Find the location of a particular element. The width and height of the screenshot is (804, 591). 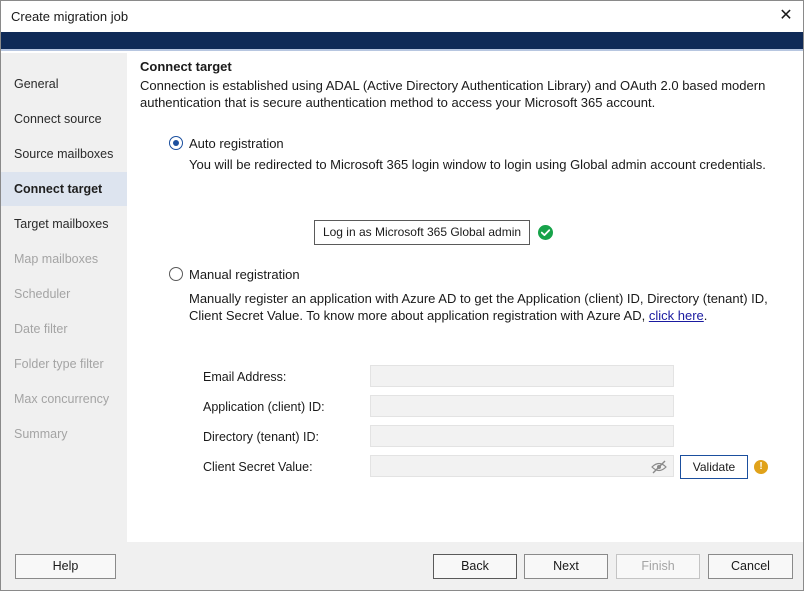

window-title: Create migration job is located at coordinates (70, 16).